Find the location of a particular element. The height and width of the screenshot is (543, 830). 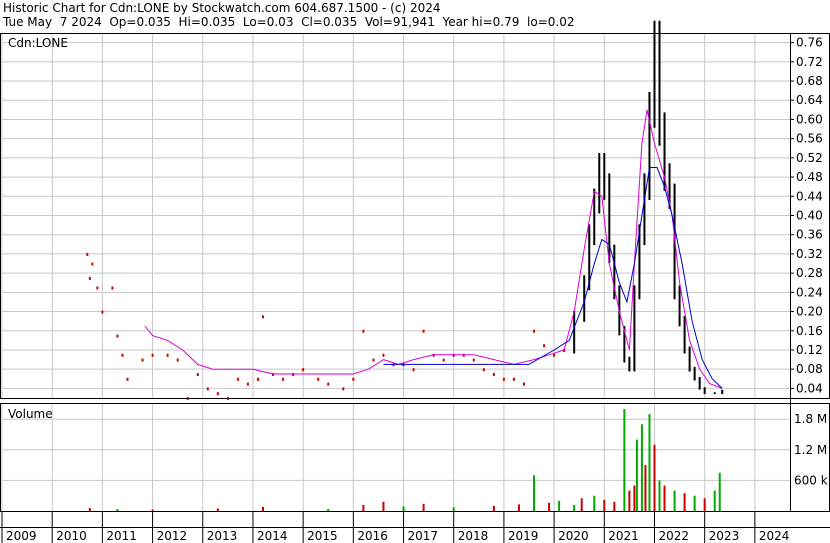

price-y-tick-label: 0.72 is located at coordinates (809, 62).